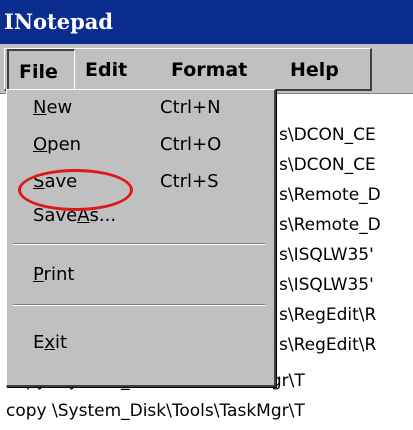 The image size is (413, 430). Describe the element at coordinates (206, 22) in the screenshot. I see `window-title-bar: INotepad` at that location.